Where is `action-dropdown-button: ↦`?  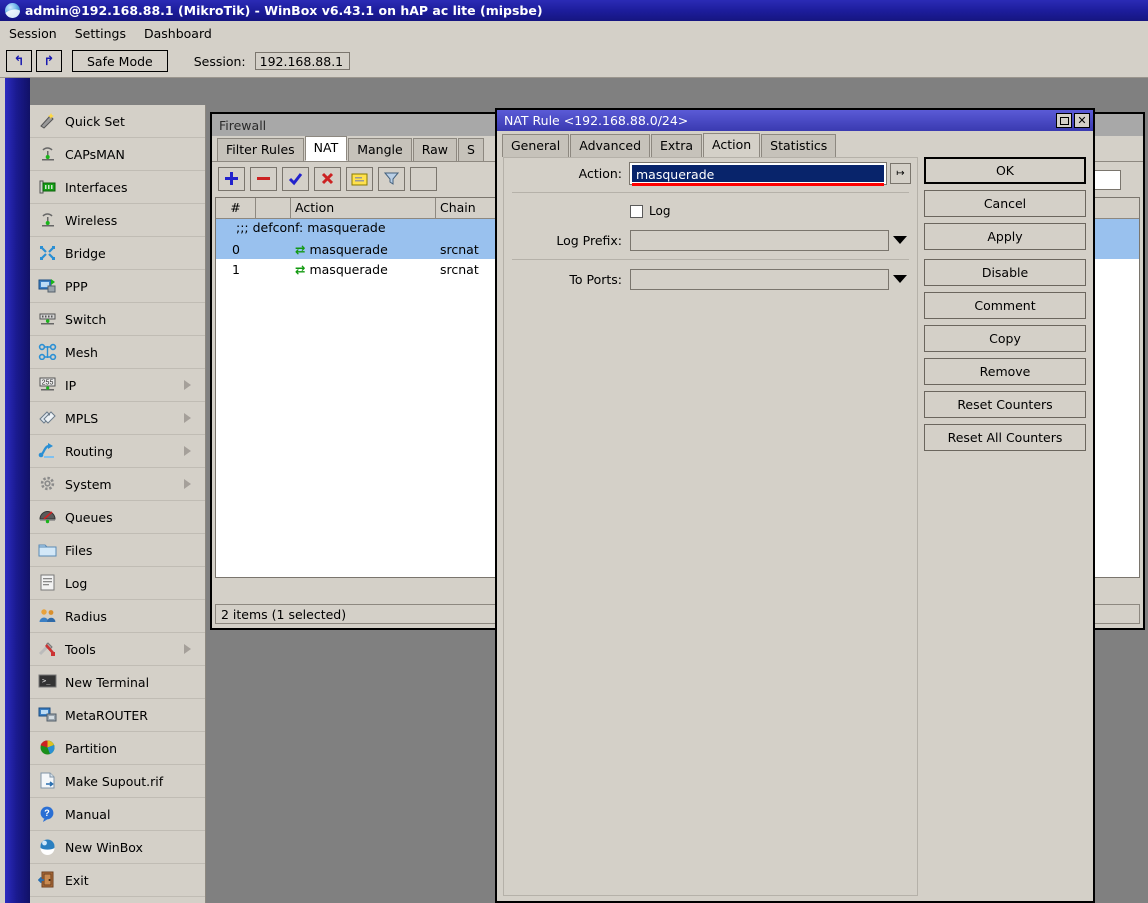
action-dropdown-button: ↦ is located at coordinates (900, 173).